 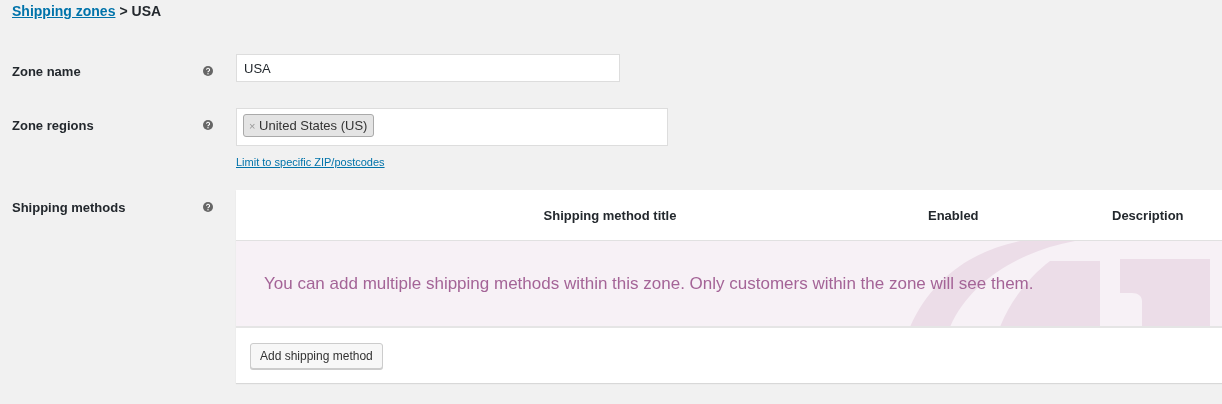 What do you see at coordinates (69, 207) in the screenshot?
I see `field-label: Shipping methods` at bounding box center [69, 207].